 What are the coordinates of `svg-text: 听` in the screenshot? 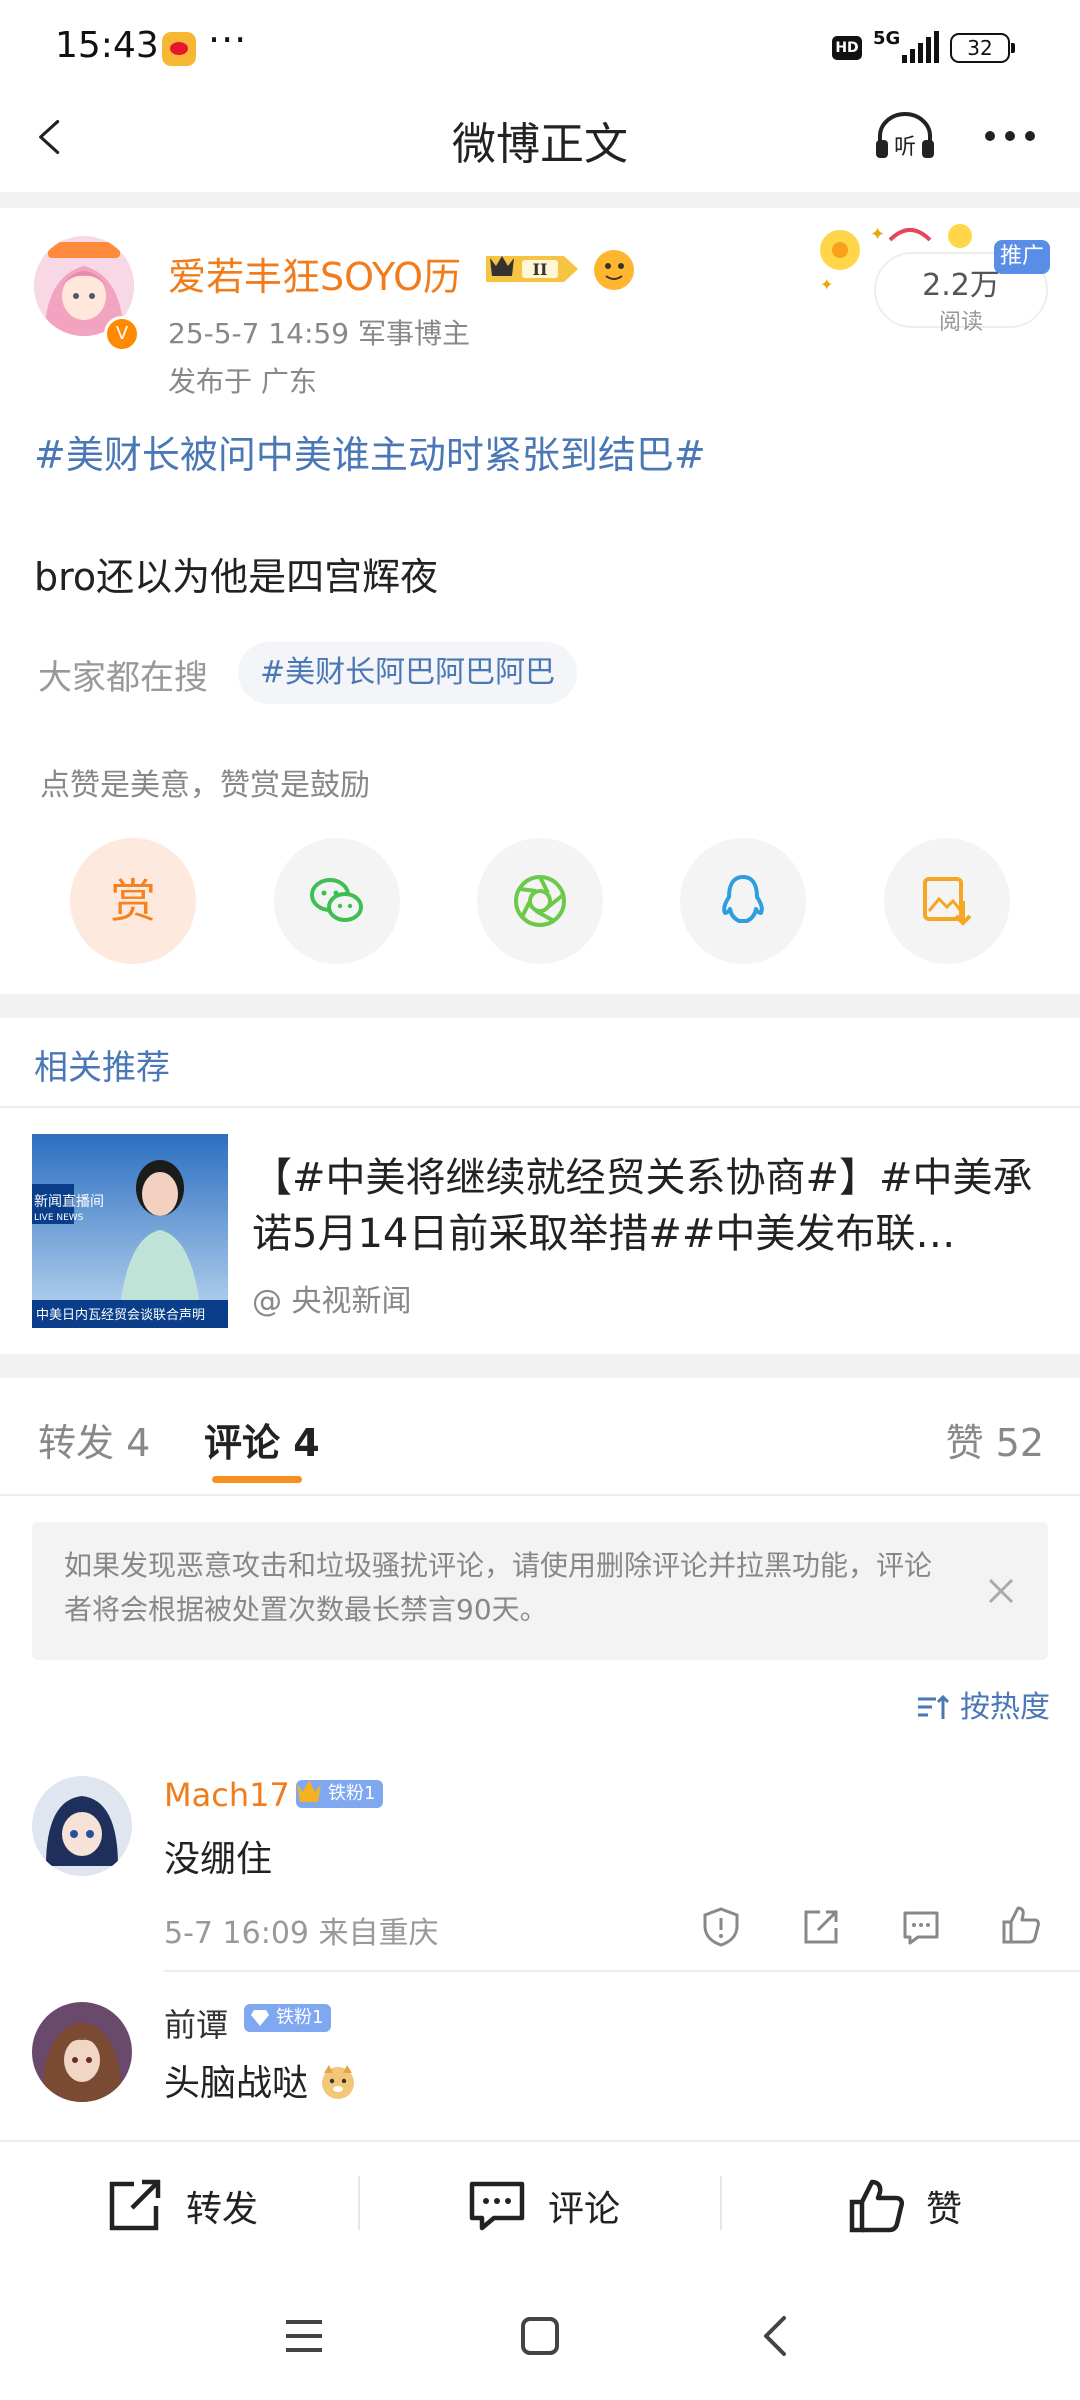 It's located at (905, 147).